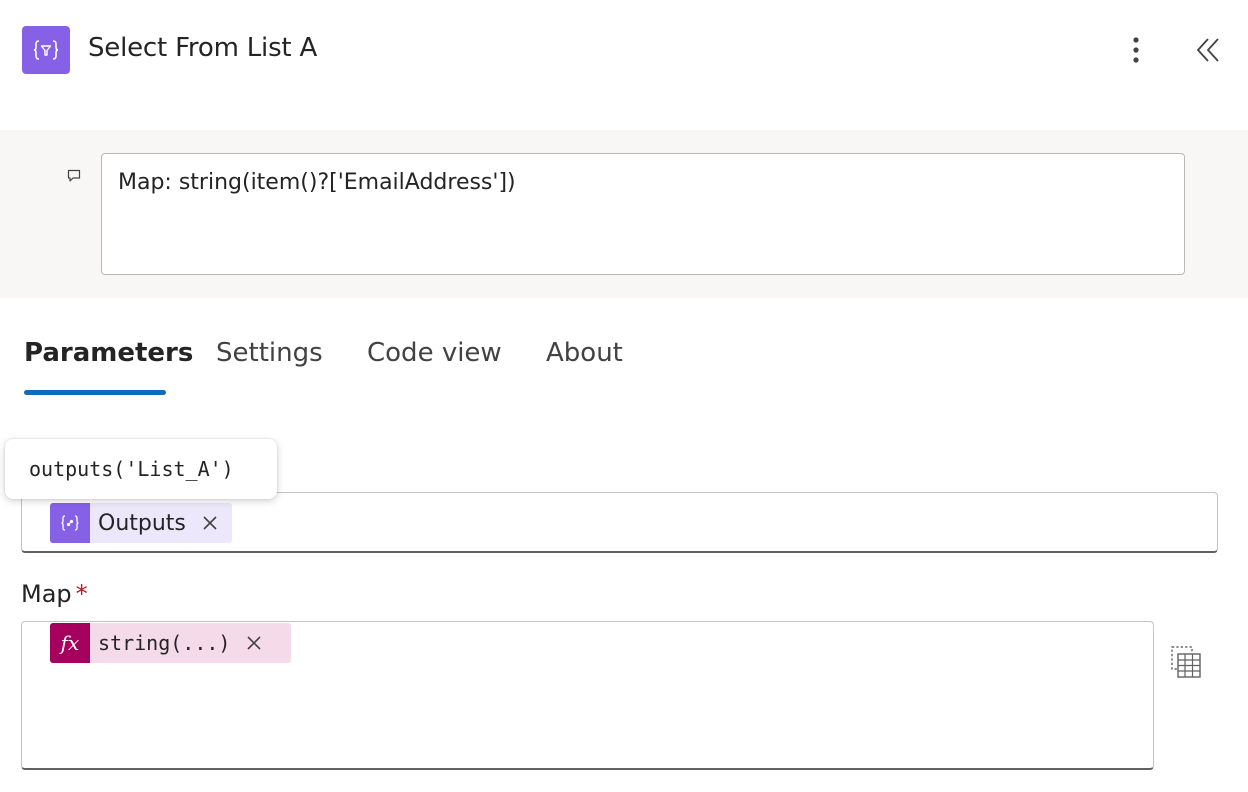 The width and height of the screenshot is (1248, 792). I want to click on chevron-double-left-icon, so click(1207, 50).